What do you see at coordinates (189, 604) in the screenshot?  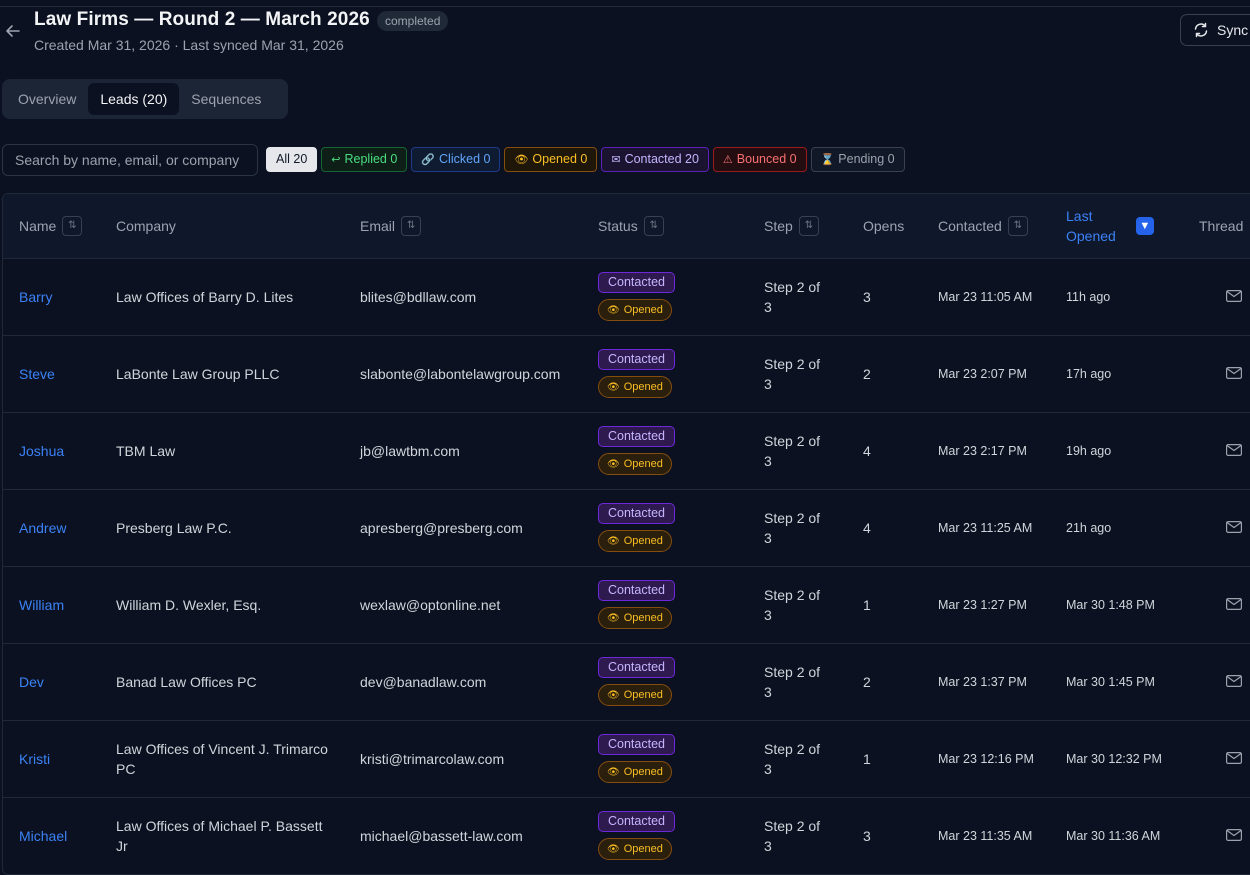 I see `lead-company: William D. Wexler, Esq.` at bounding box center [189, 604].